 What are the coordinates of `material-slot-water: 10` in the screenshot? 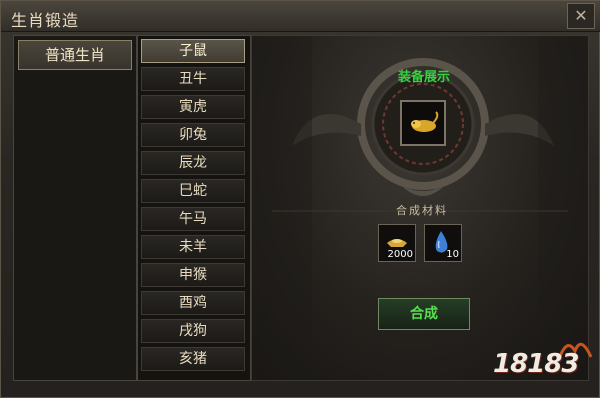 It's located at (443, 243).